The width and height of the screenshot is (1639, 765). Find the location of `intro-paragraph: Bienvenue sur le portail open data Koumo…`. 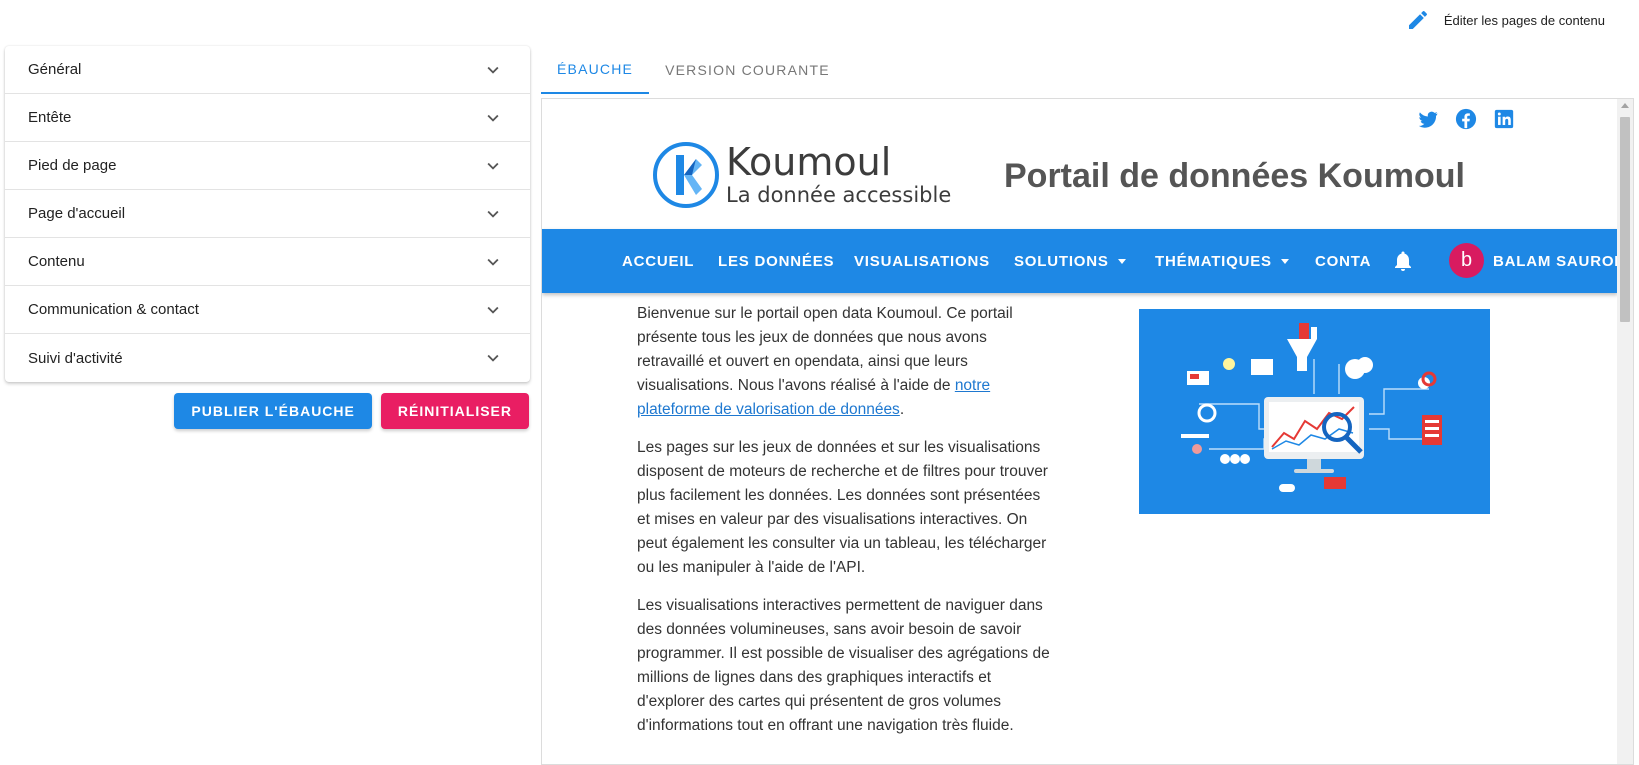

intro-paragraph: Bienvenue sur le portail open data Koumo… is located at coordinates (825, 361).